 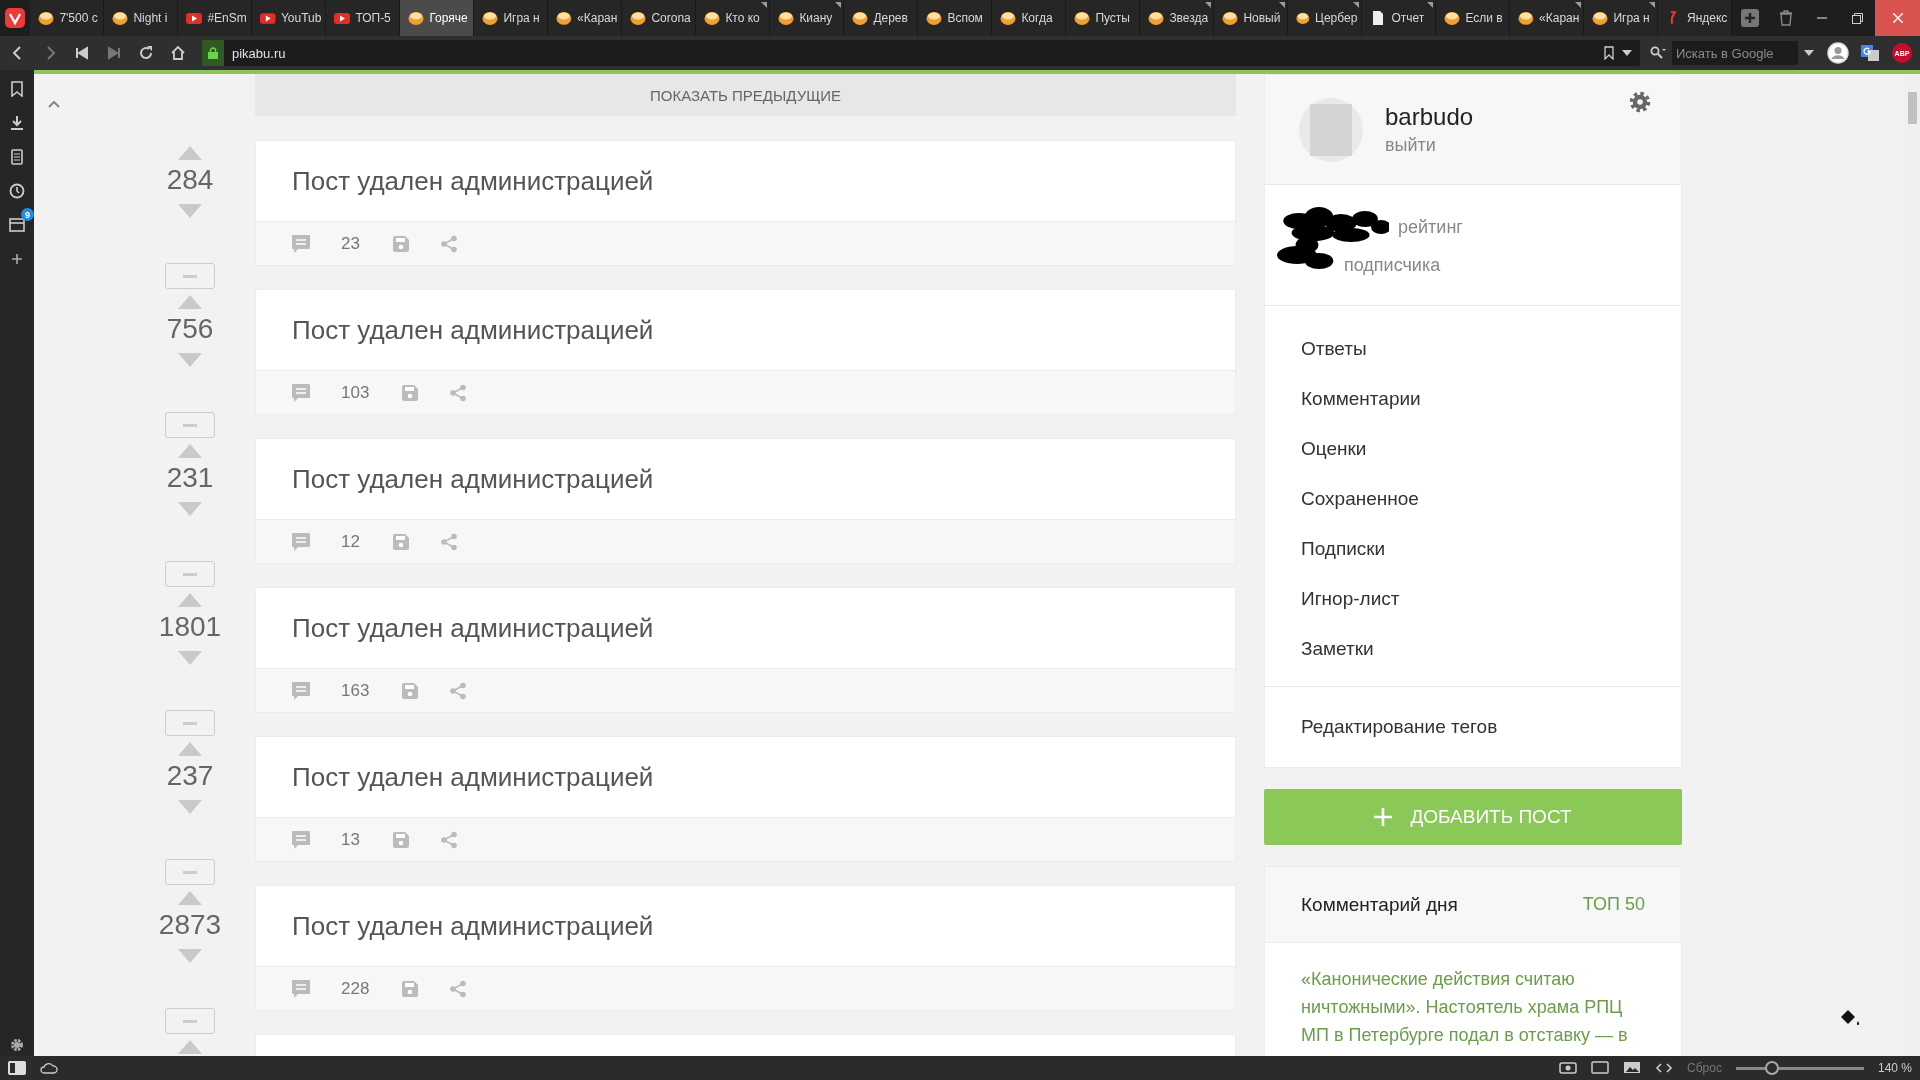 I want to click on comment-icon, so click(x=301, y=541).